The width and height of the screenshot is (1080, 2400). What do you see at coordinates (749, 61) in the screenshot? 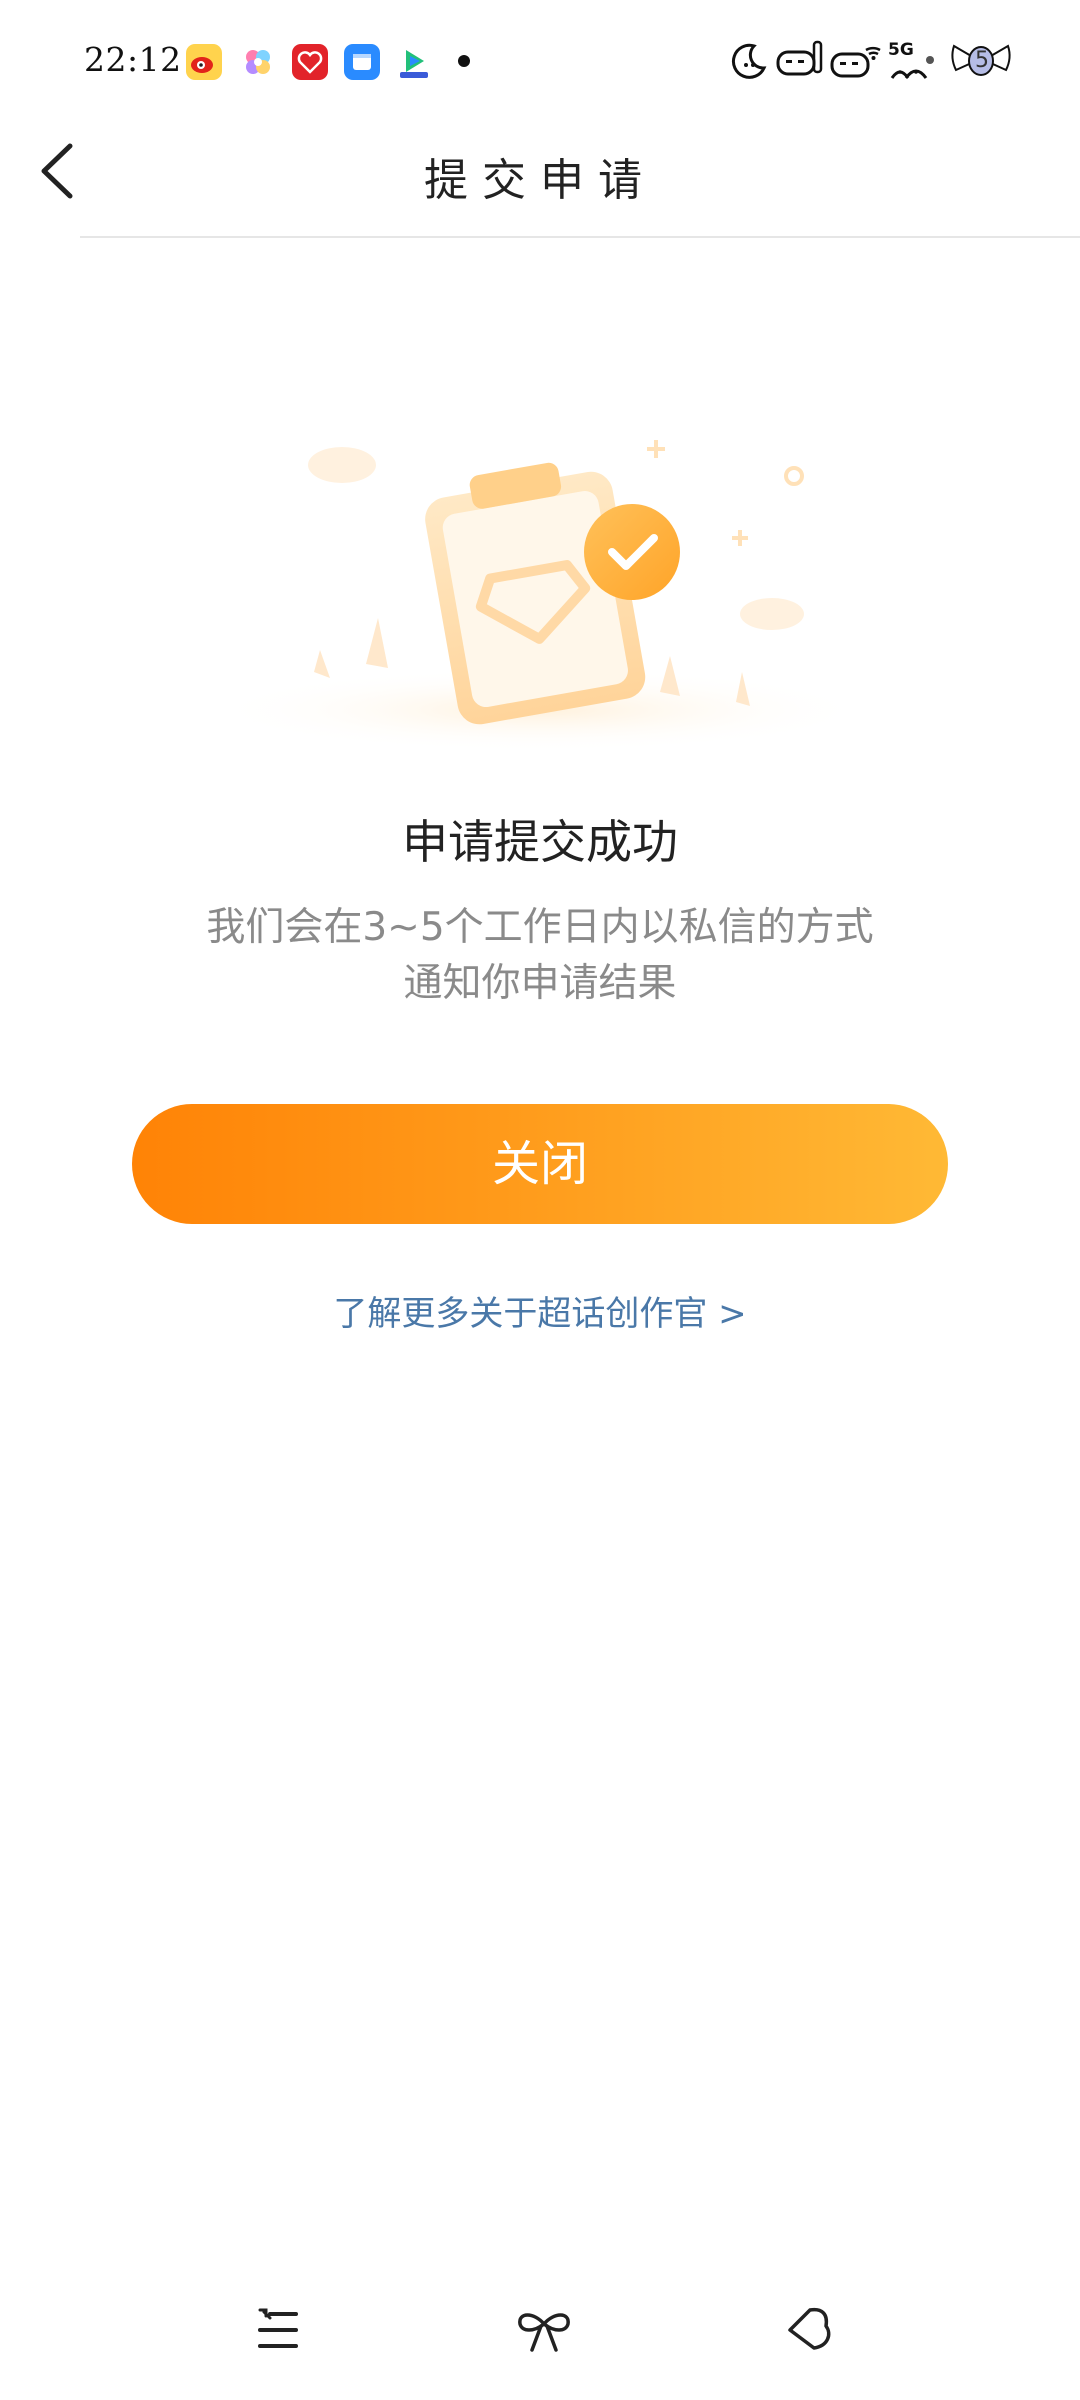
I see `moon-icon` at bounding box center [749, 61].